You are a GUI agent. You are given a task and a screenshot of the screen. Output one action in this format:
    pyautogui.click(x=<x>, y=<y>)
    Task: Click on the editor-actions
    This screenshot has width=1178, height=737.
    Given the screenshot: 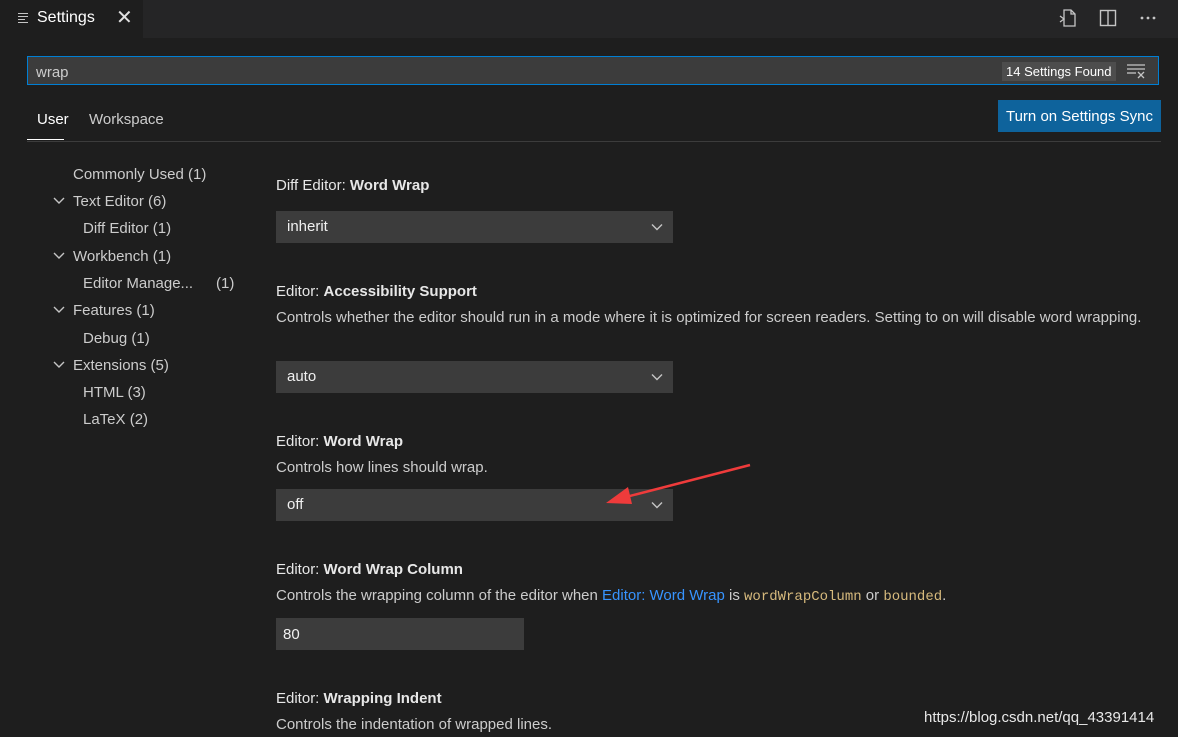 What is the action you would take?
    pyautogui.click(x=1108, y=18)
    